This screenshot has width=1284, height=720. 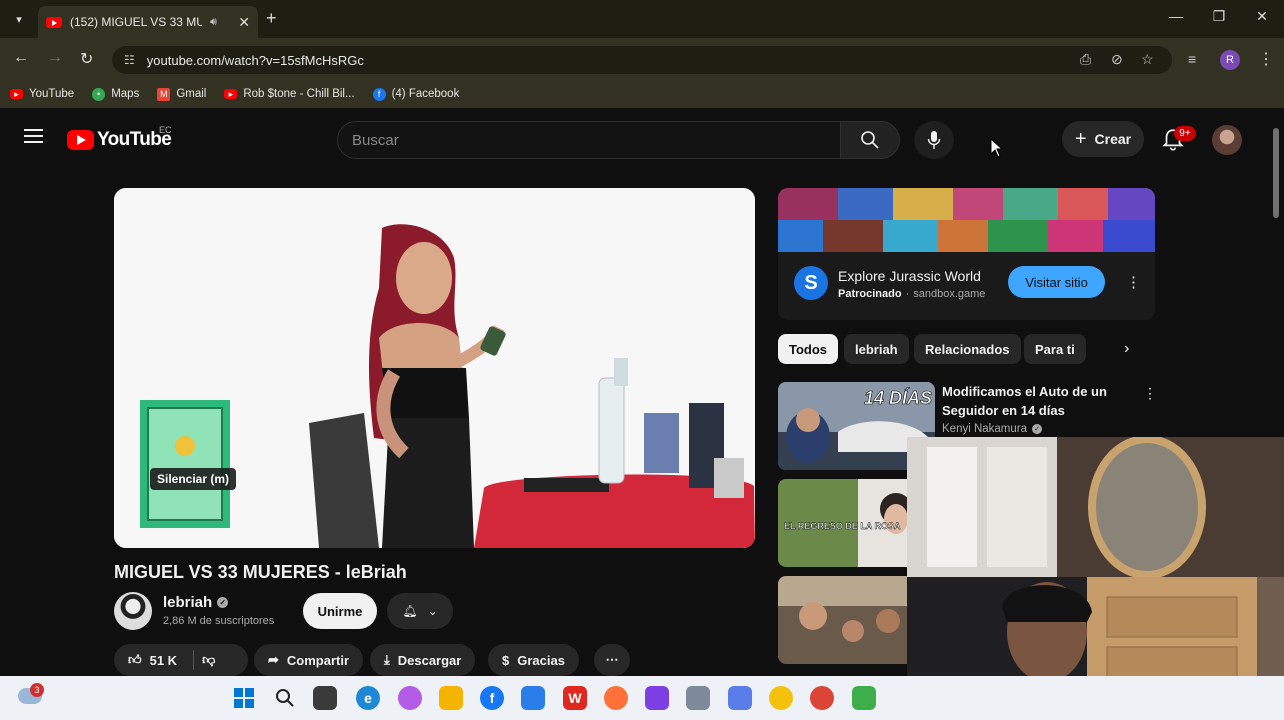 What do you see at coordinates (876, 349) in the screenshot?
I see `chip-lebriah: lebriah` at bounding box center [876, 349].